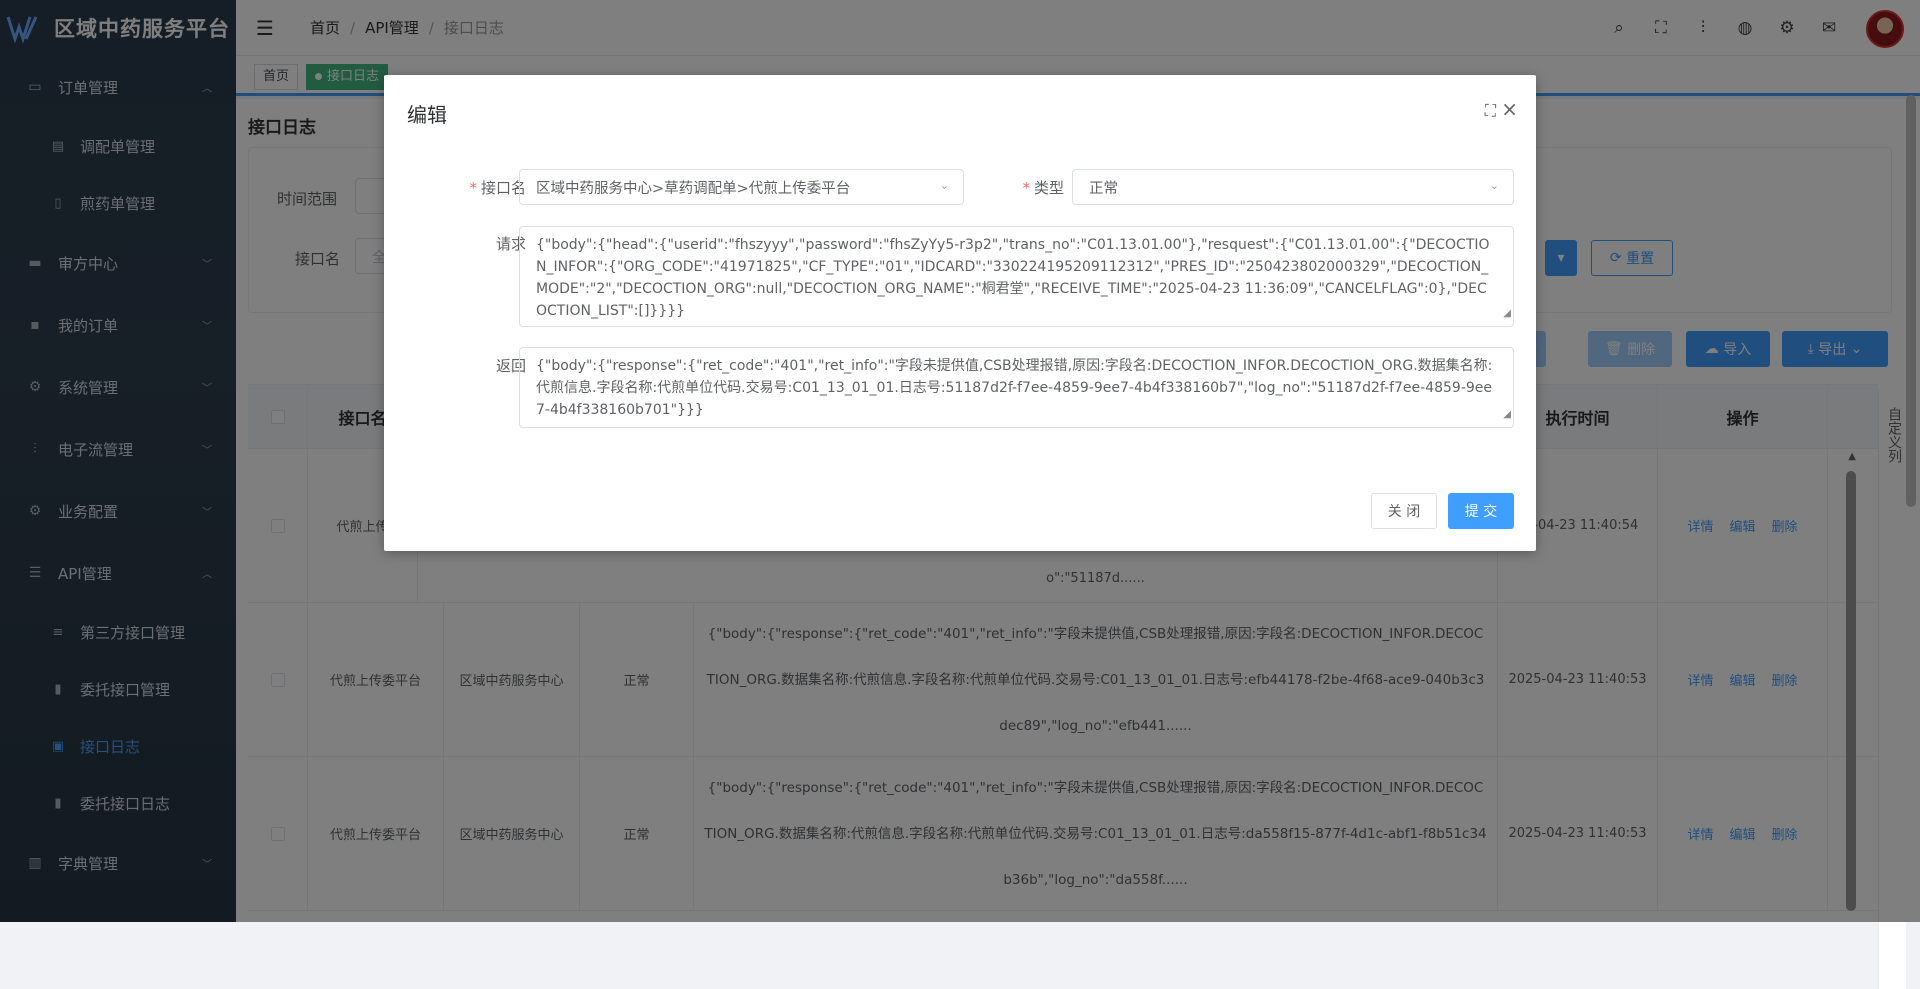 This screenshot has height=989, width=1920. I want to click on close-button-label: 关 闭, so click(1404, 512).